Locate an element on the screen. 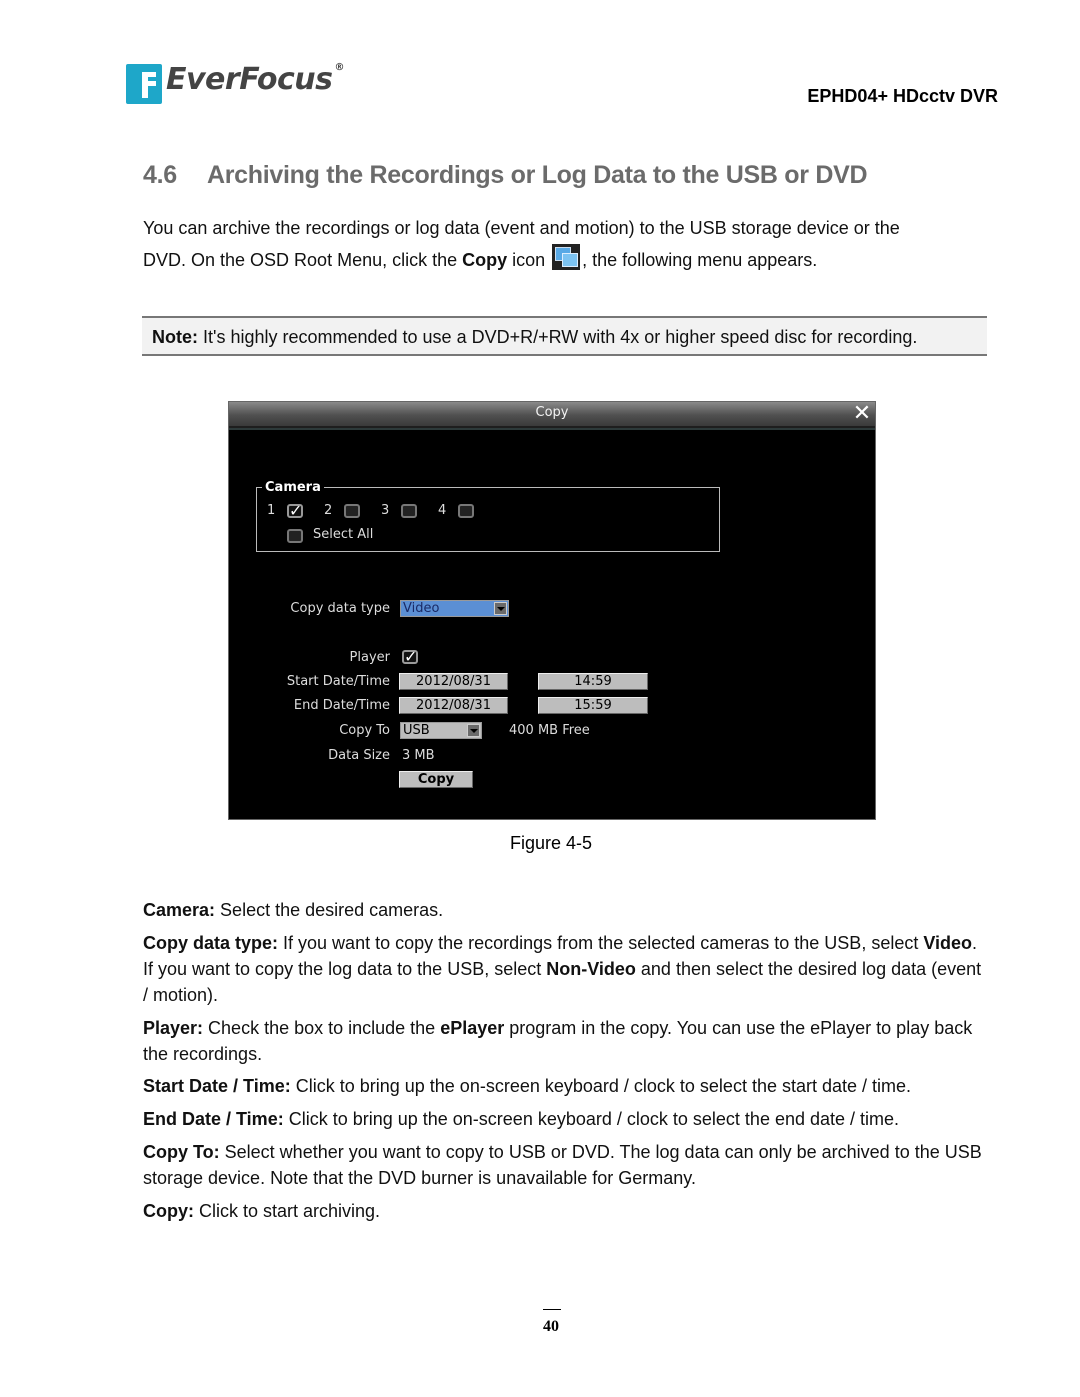 The width and height of the screenshot is (1080, 1397). player-checkbox is located at coordinates (410, 656).